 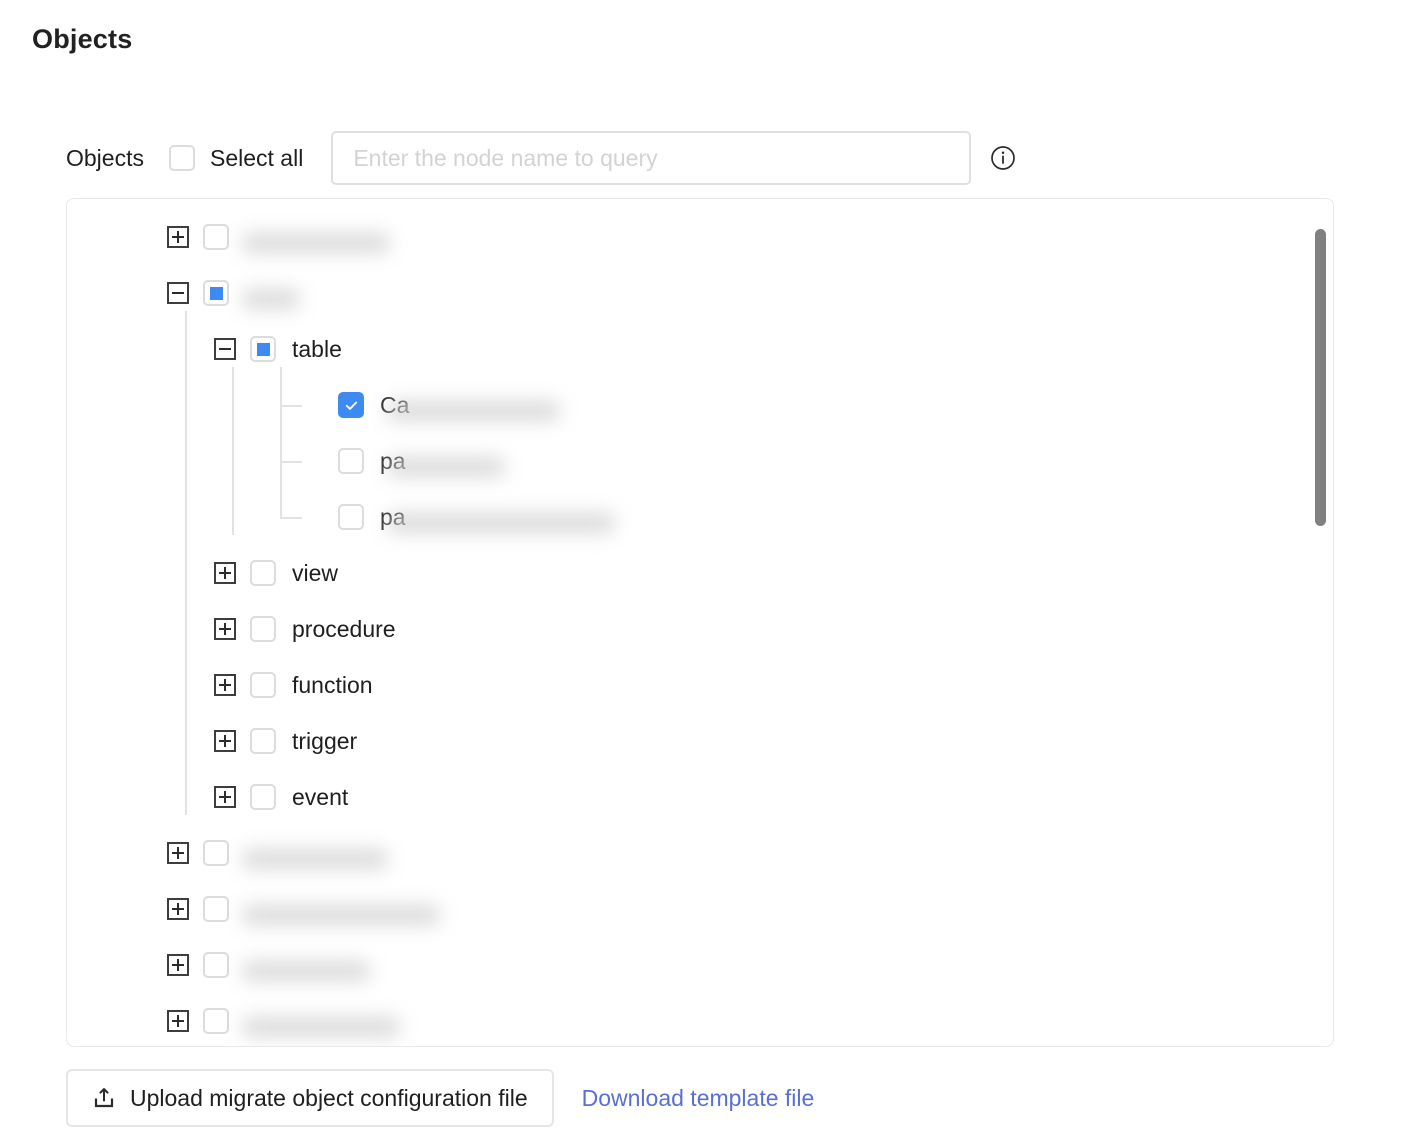 I want to click on tree-scrollbar-track, so click(x=1320, y=622).